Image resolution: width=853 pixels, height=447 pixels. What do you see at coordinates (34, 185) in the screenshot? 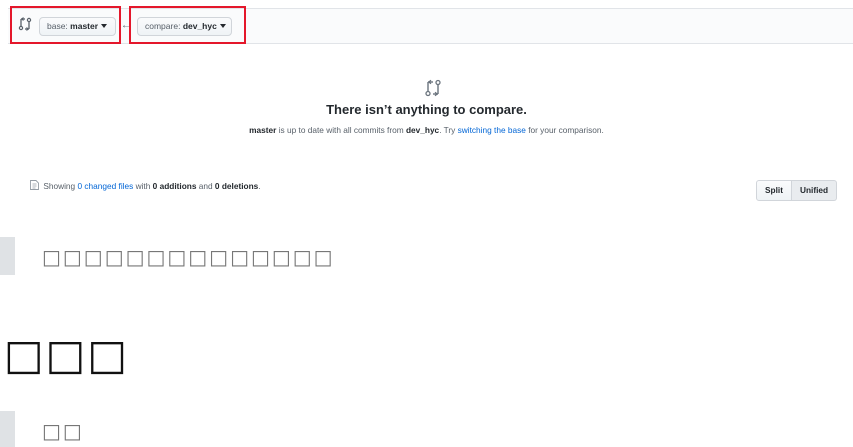
I see `file-diff-icon` at bounding box center [34, 185].